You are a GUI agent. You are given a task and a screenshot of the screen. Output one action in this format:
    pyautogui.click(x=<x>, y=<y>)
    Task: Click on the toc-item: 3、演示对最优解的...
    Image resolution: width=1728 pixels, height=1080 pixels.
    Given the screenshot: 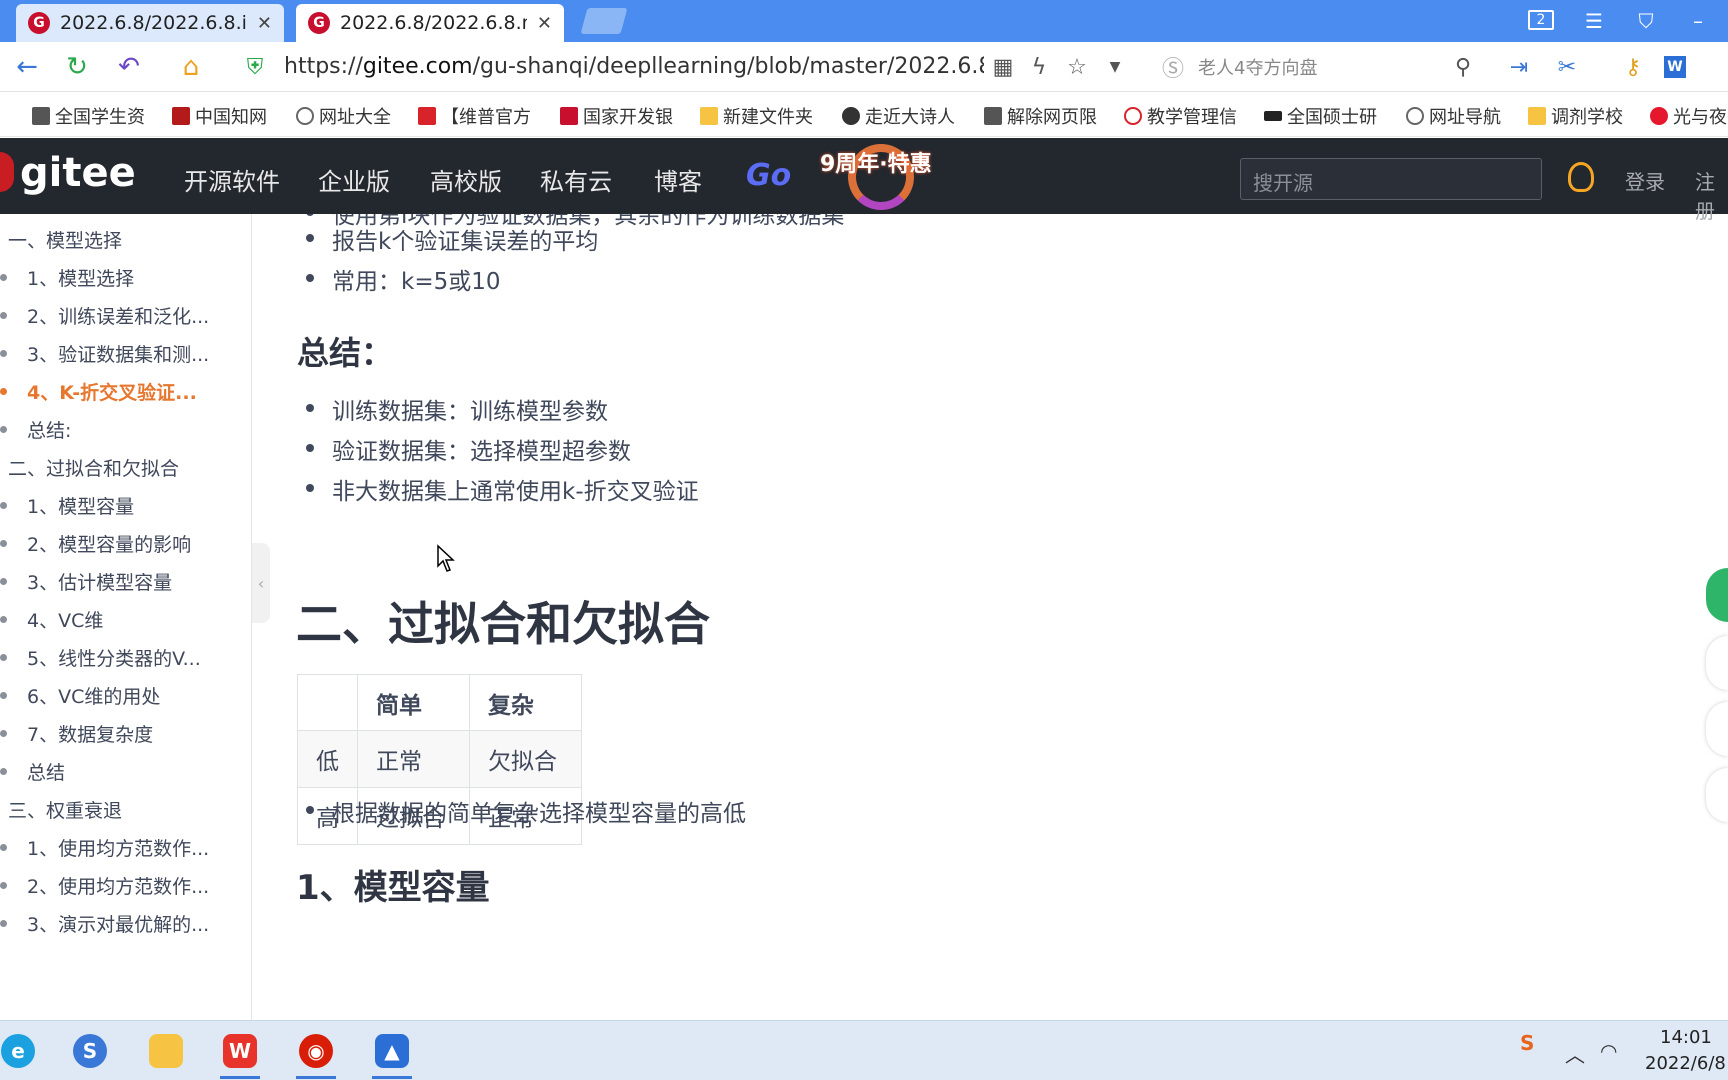 What is the action you would take?
    pyautogui.click(x=104, y=923)
    